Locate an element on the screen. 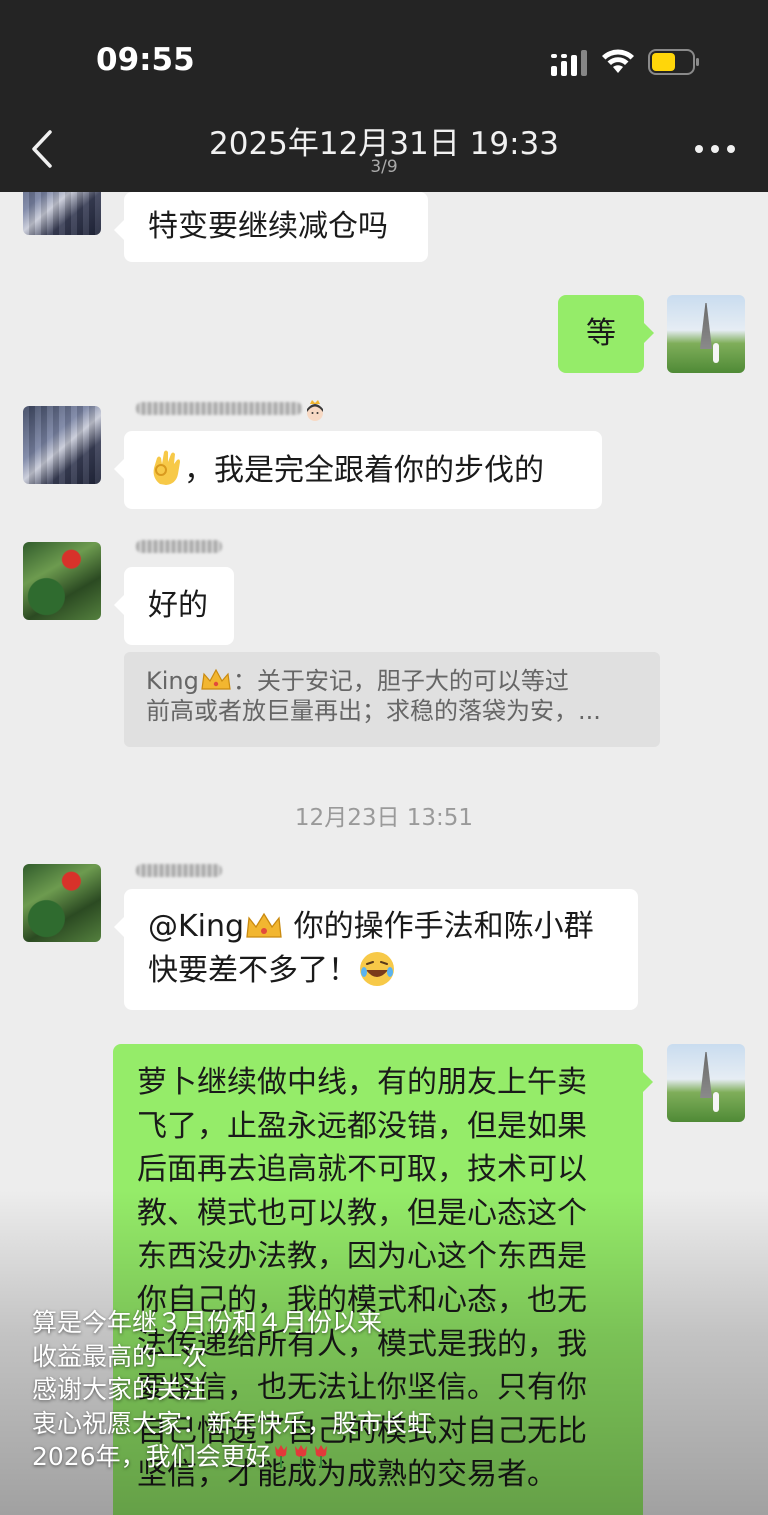 The width and height of the screenshot is (768, 1515). message-line: 东西没办法教，因为心这个东西是 is located at coordinates (362, 1257).